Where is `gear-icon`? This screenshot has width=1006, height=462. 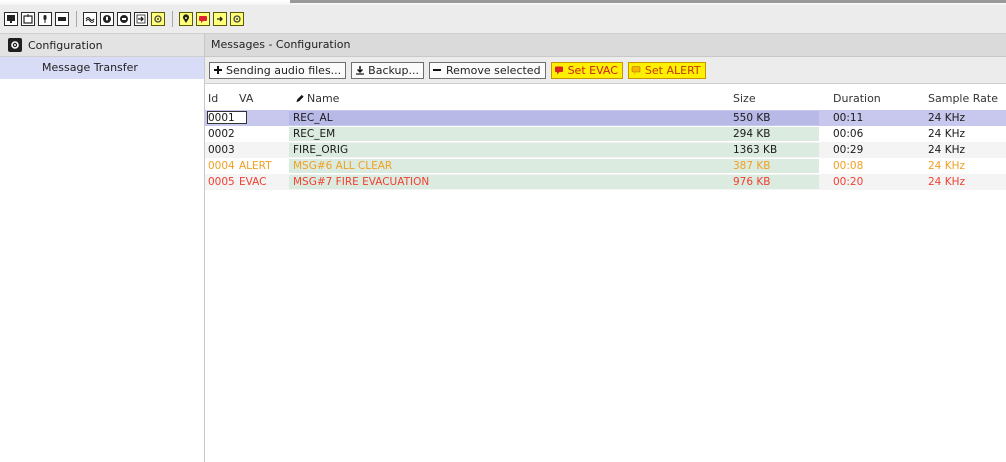 gear-icon is located at coordinates (15, 45).